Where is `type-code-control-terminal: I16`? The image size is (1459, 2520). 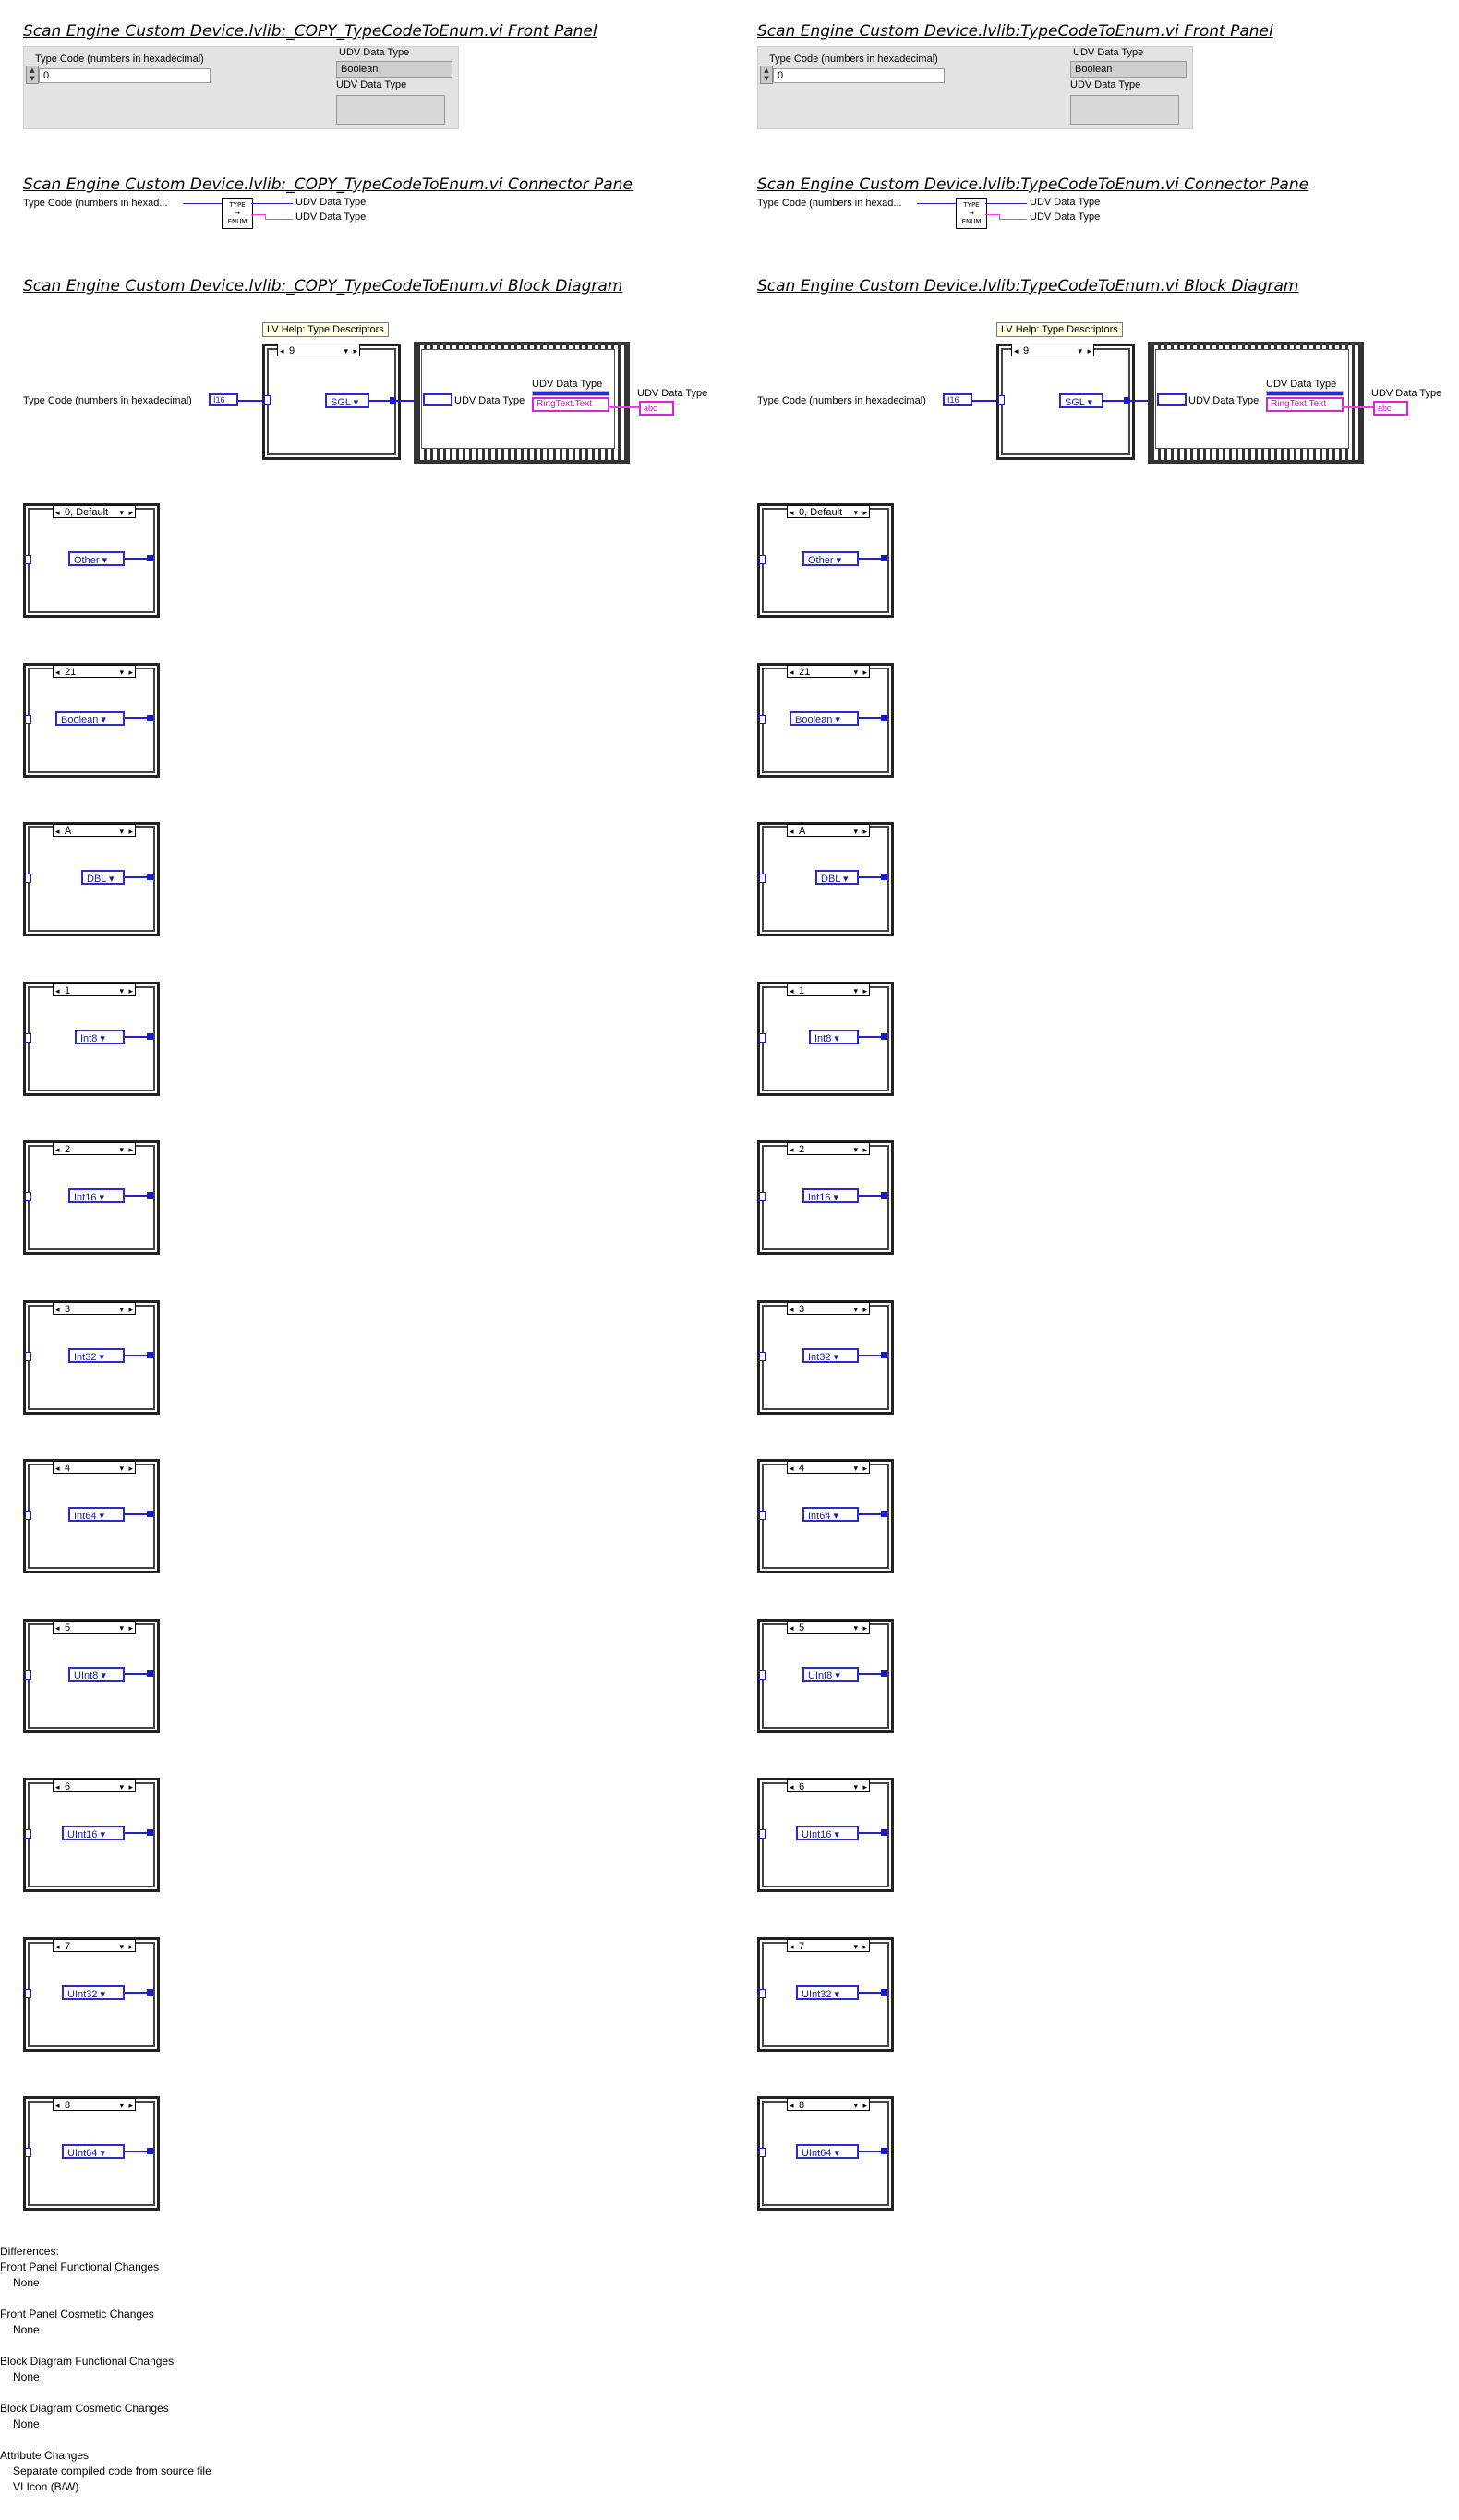 type-code-control-terminal: I16 is located at coordinates (957, 399).